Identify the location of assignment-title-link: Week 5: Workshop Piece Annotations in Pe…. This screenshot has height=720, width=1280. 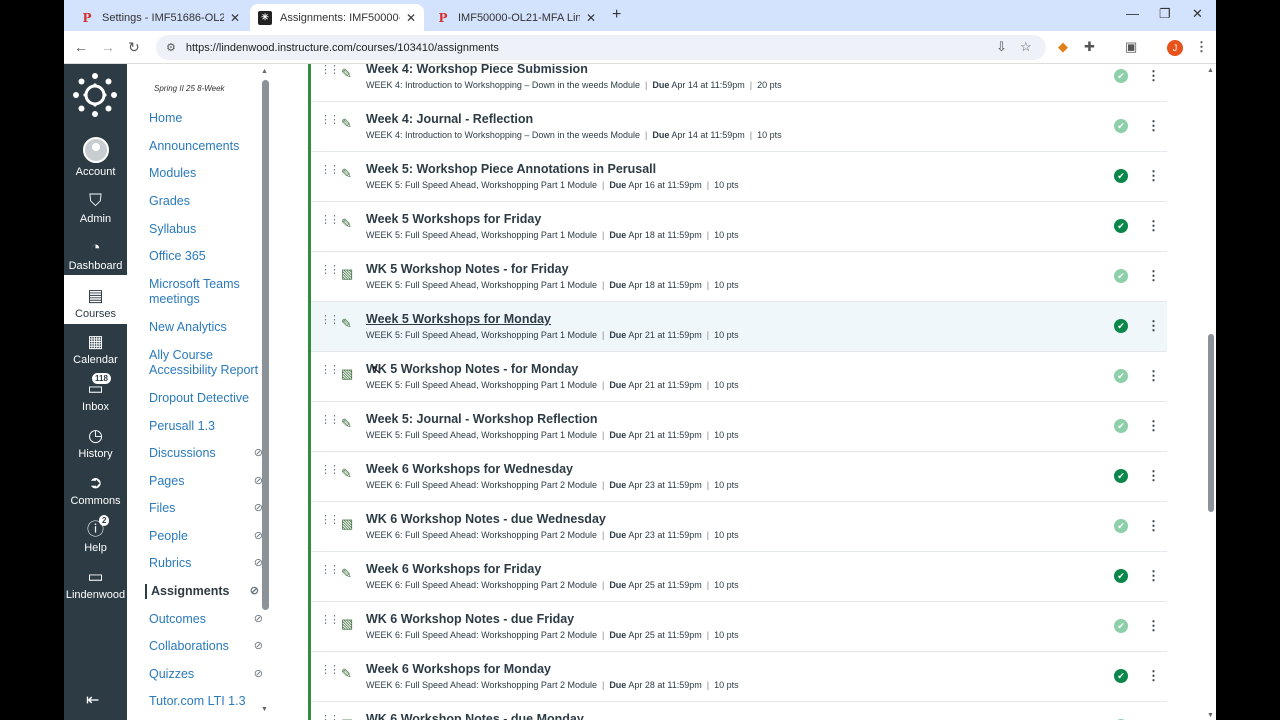
(511, 169).